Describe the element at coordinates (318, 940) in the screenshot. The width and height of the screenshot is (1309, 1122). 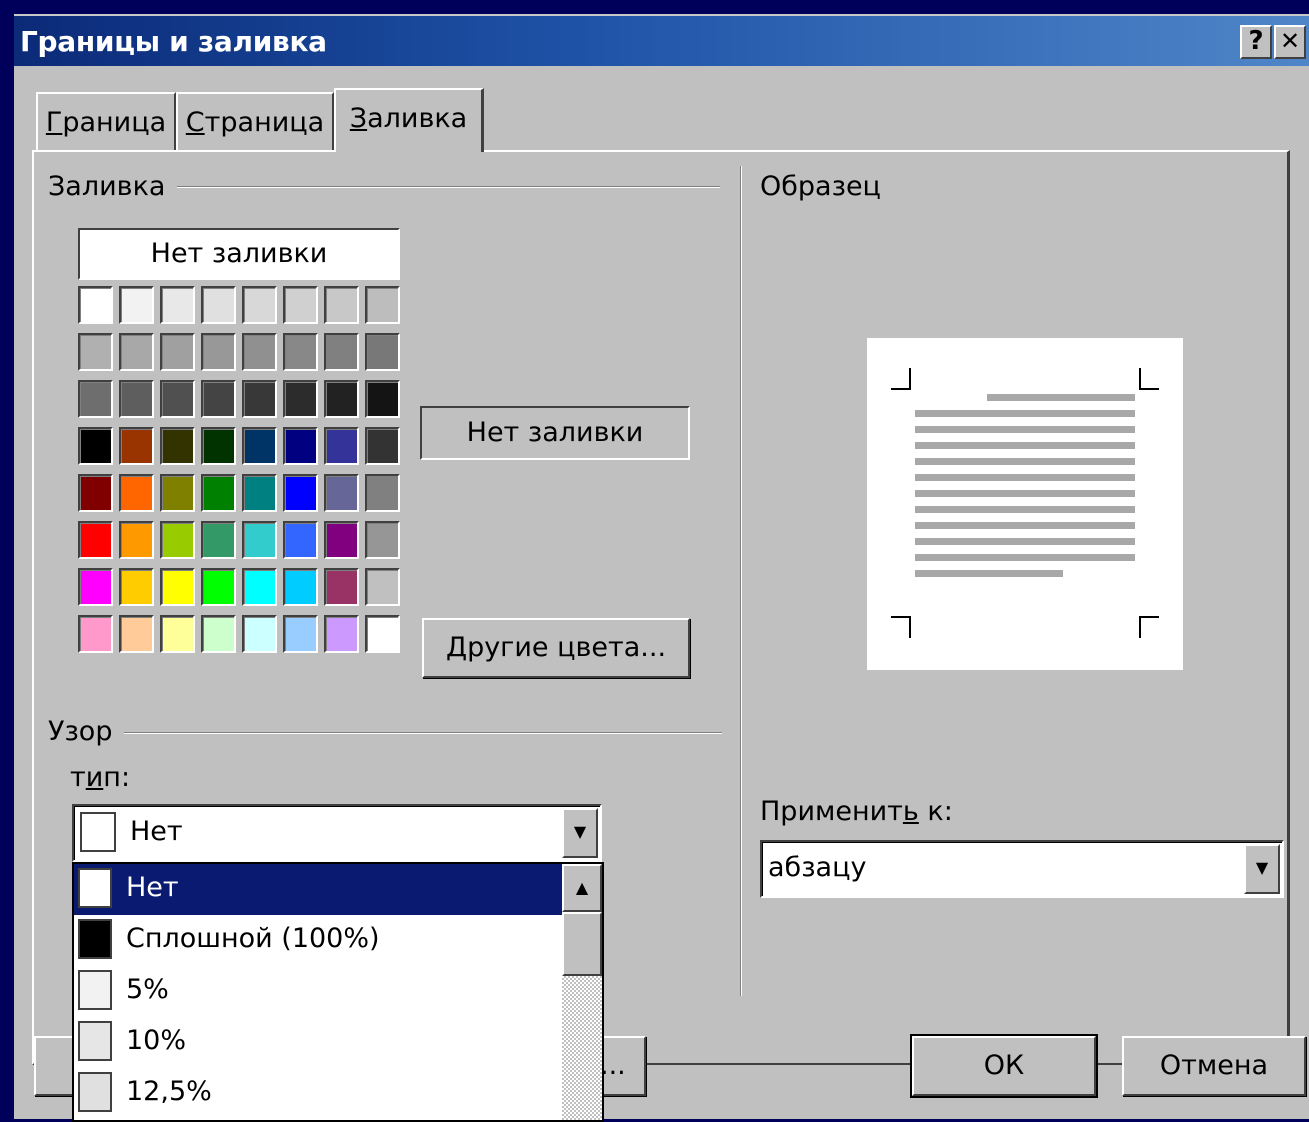
I see `pattern-option: Сплошной (100%)` at that location.